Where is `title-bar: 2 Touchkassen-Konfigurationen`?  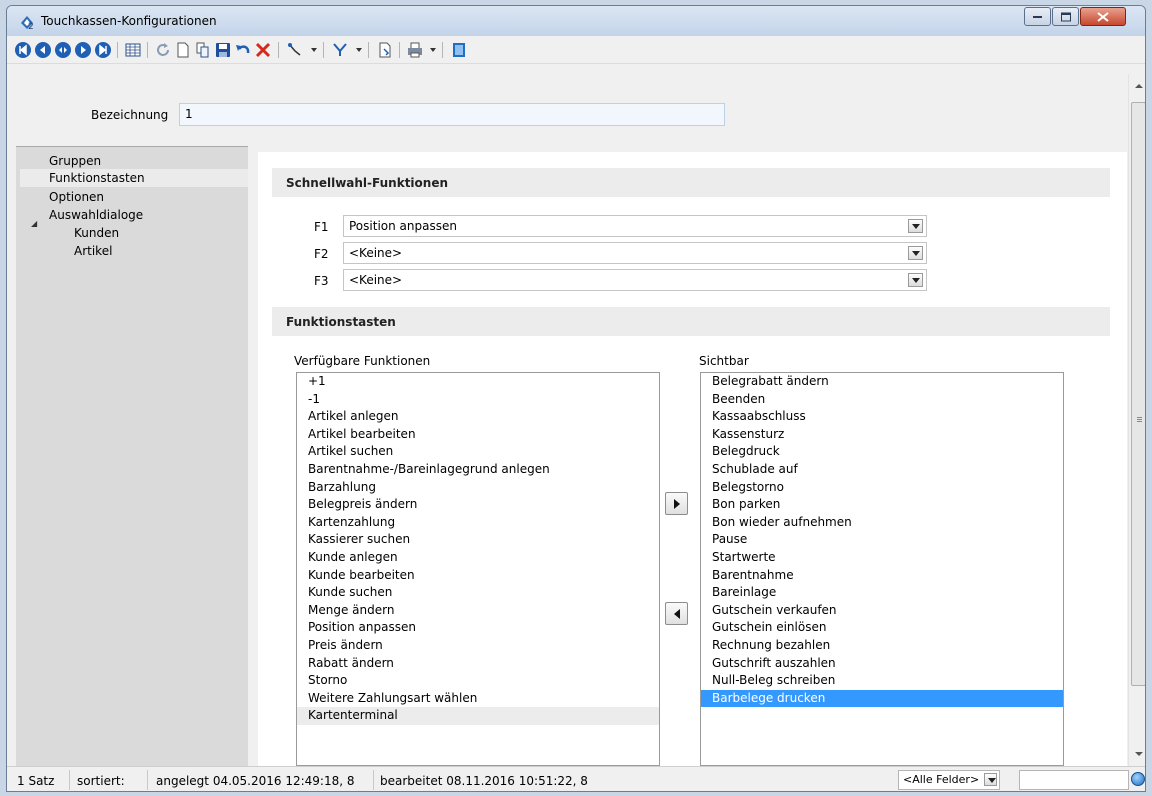 title-bar: 2 Touchkassen-Konfigurationen is located at coordinates (576, 21).